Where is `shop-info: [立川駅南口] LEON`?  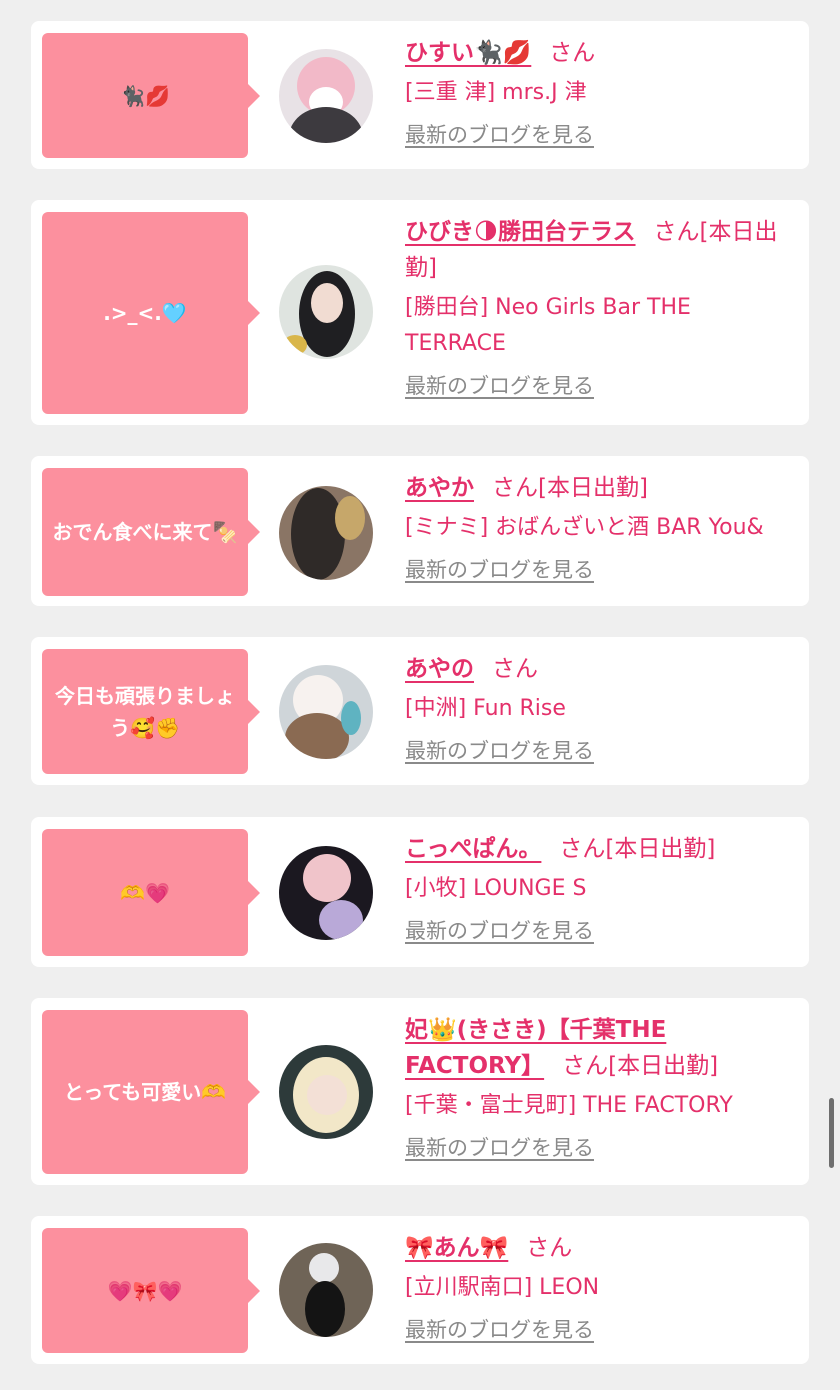 shop-info: [立川駅南口] LEON is located at coordinates (601, 1288).